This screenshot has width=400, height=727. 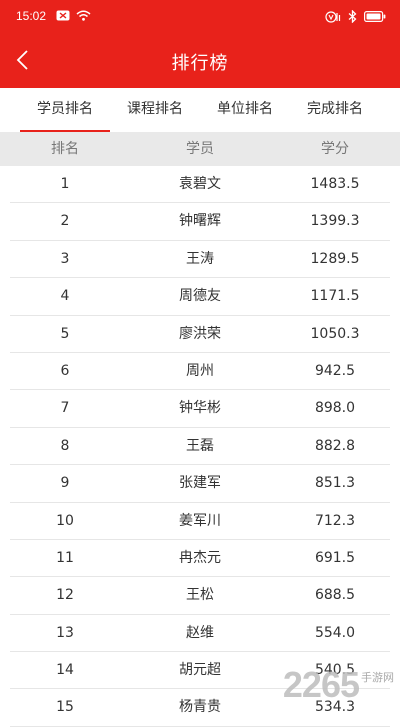 I want to click on rank-cell: 10, so click(x=65, y=520).